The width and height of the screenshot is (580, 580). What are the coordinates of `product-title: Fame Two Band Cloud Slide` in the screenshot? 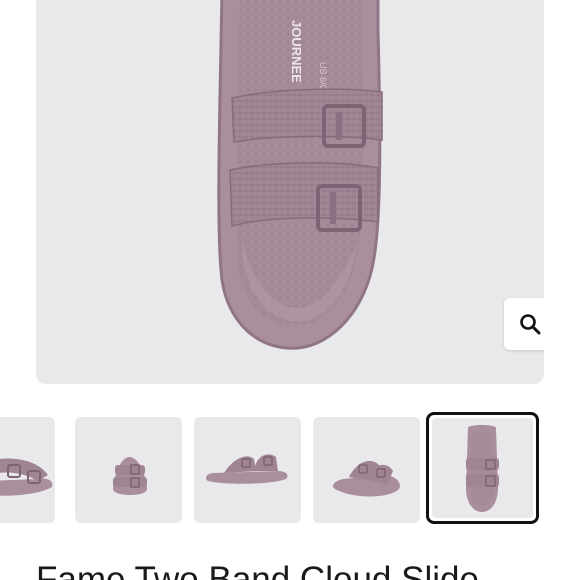 It's located at (257, 570).